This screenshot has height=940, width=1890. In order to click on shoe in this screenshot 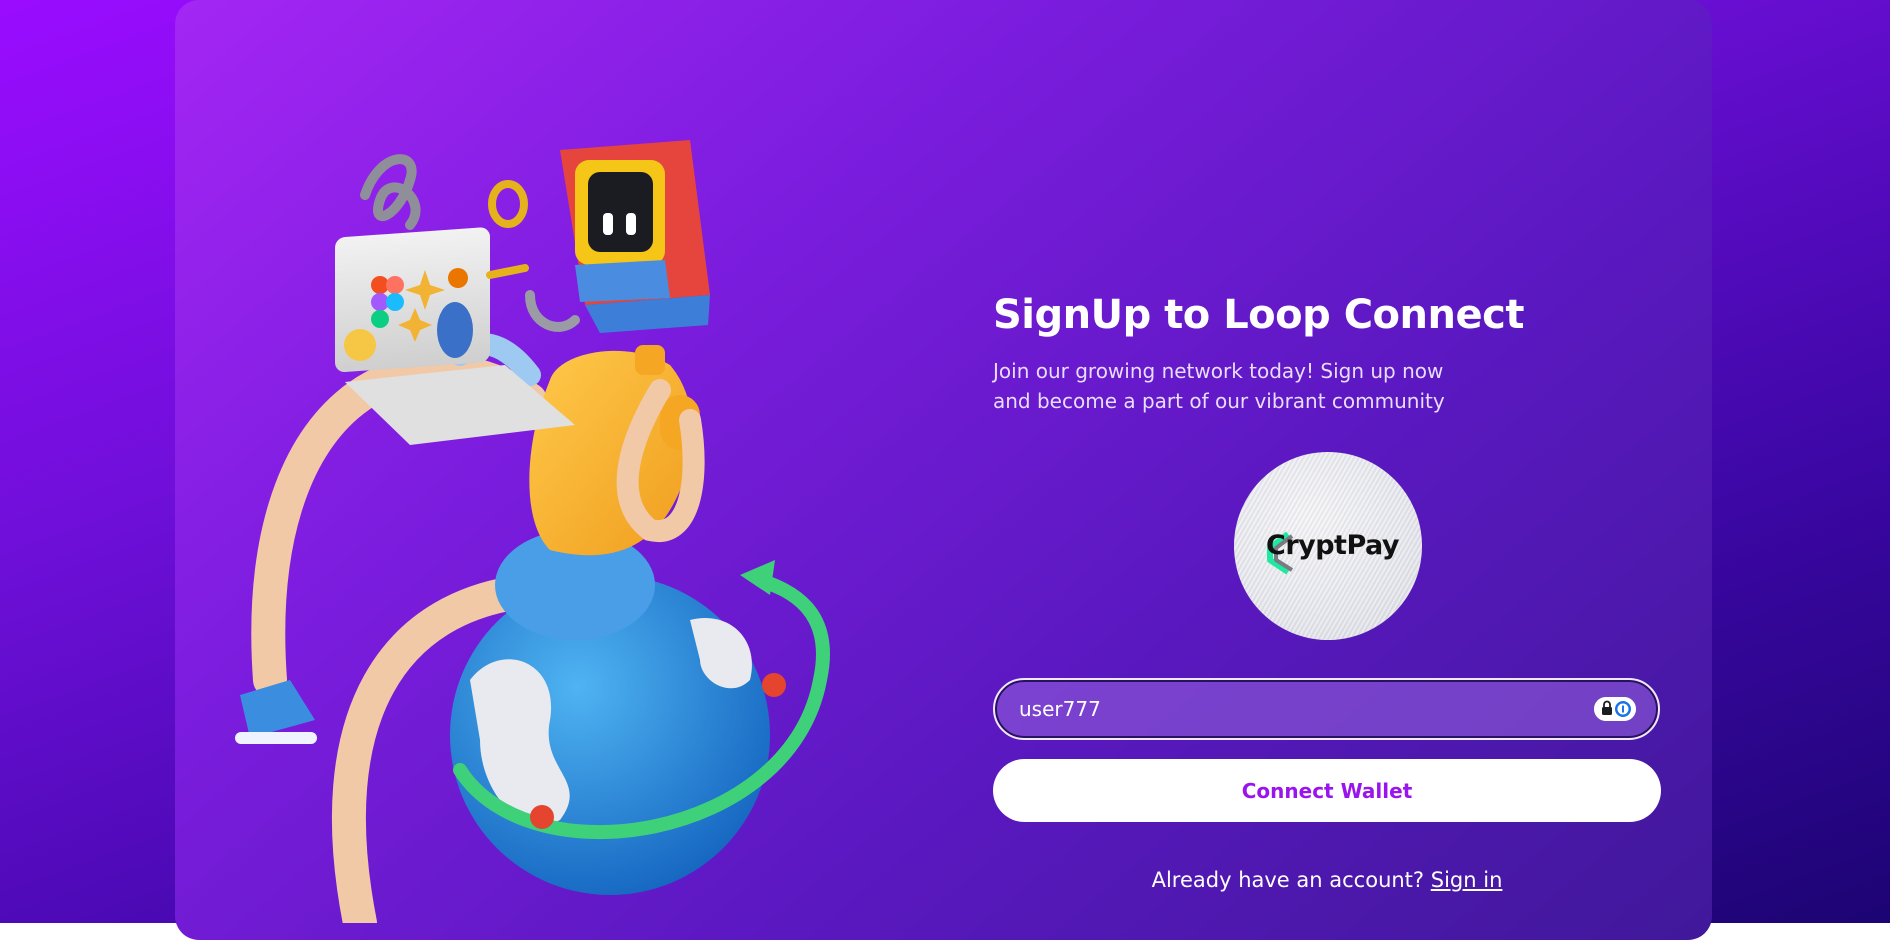, I will do `click(277, 709)`.